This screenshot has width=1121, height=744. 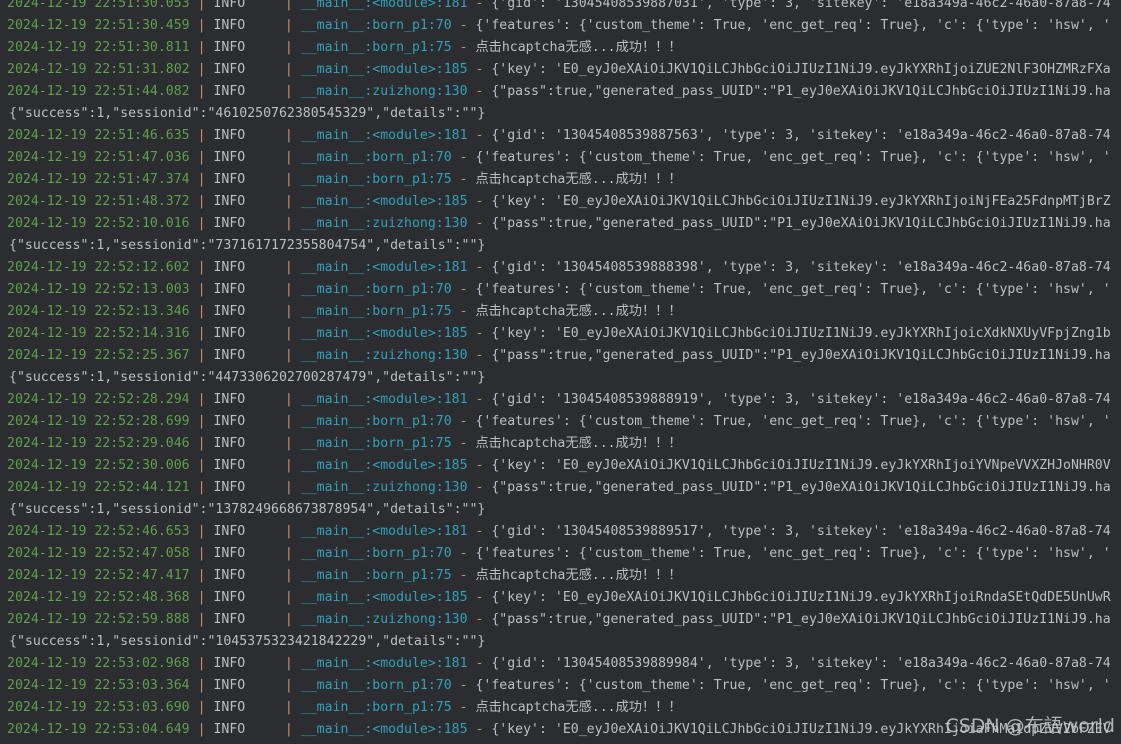 What do you see at coordinates (98, 685) in the screenshot?
I see `log-timestamp: 2024-12-19 22:53:03.364` at bounding box center [98, 685].